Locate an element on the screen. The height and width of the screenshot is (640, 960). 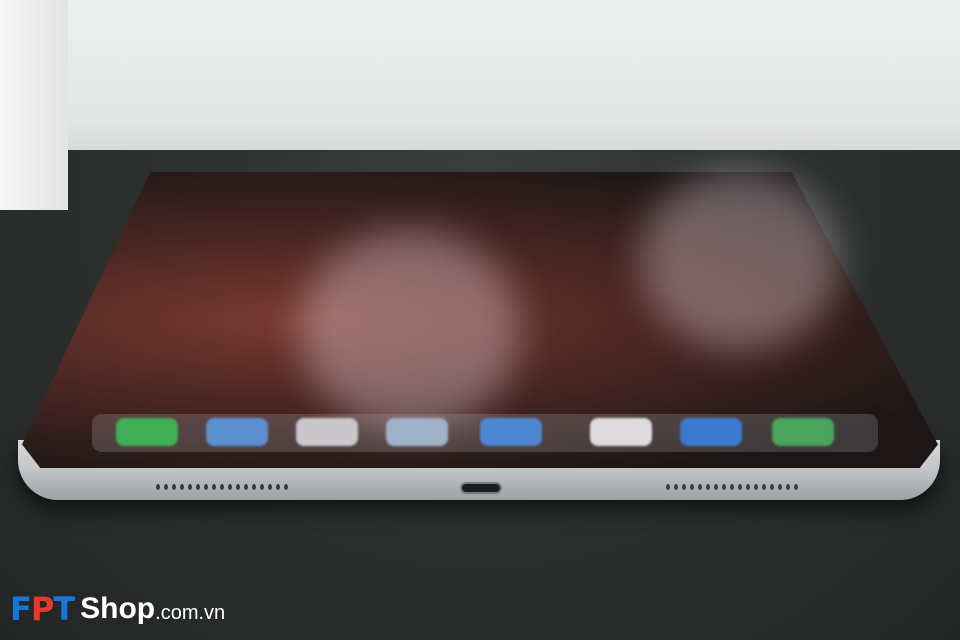
fptshop-watermark: FPT Shop .com.vn is located at coordinates (117, 609).